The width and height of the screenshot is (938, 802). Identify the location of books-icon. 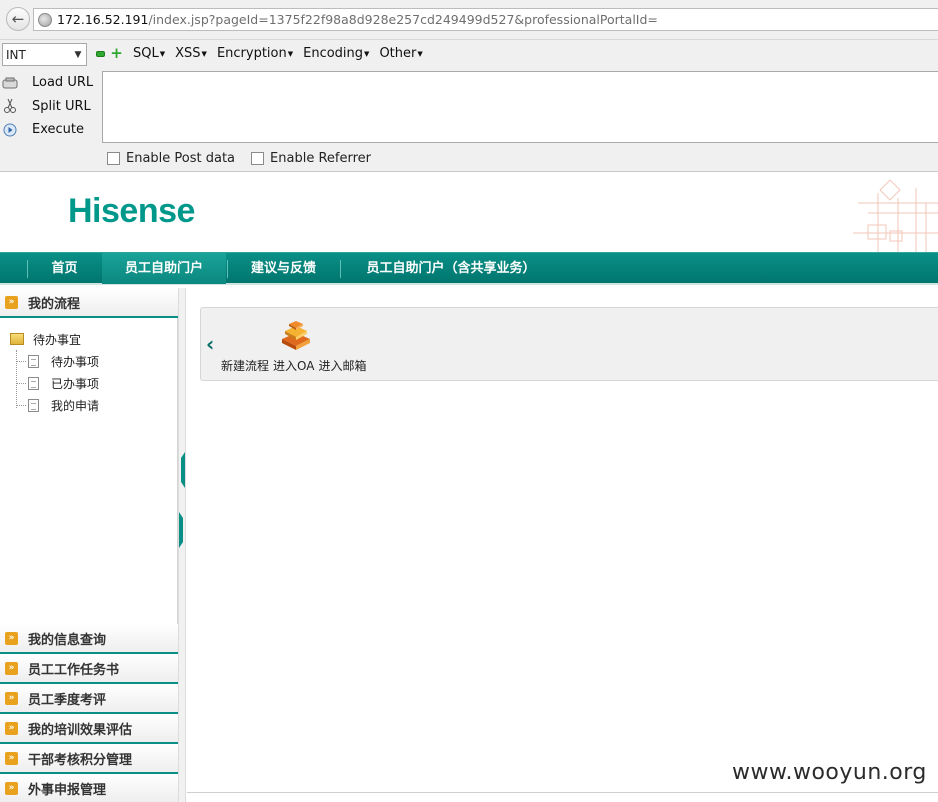
(296, 335).